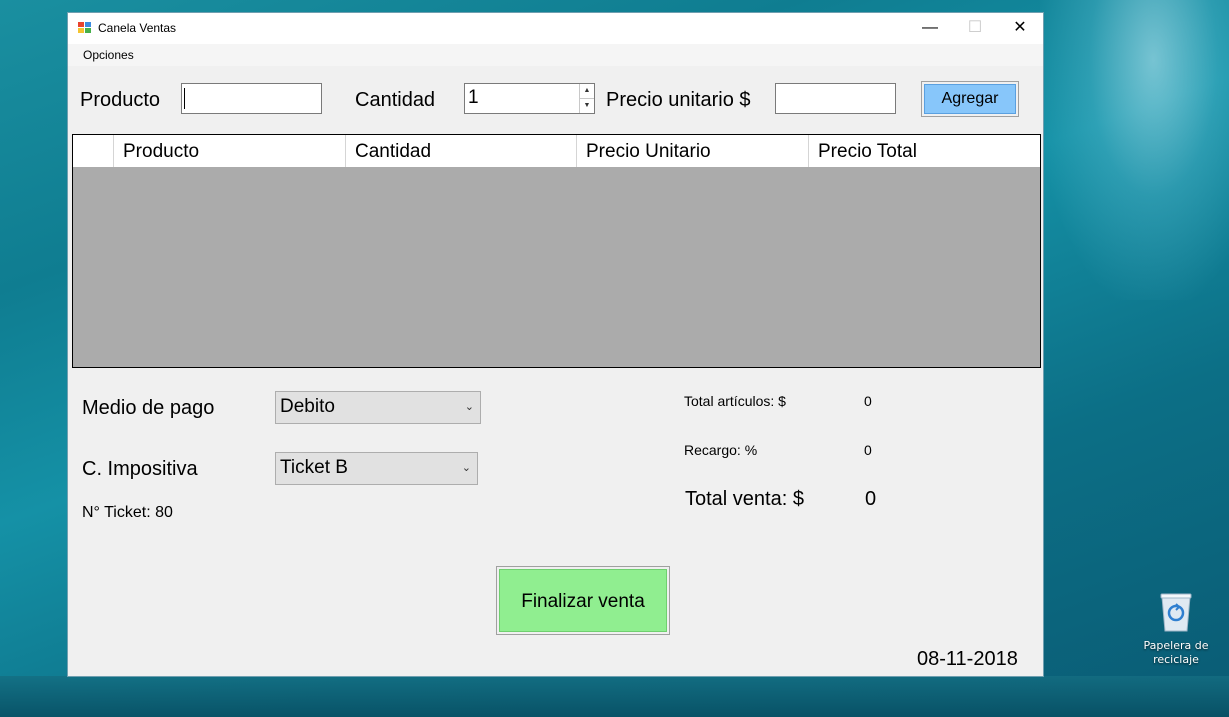 This screenshot has width=1229, height=717. What do you see at coordinates (378, 407) in the screenshot?
I see `medio-de-pago-select: Debito ⌄` at bounding box center [378, 407].